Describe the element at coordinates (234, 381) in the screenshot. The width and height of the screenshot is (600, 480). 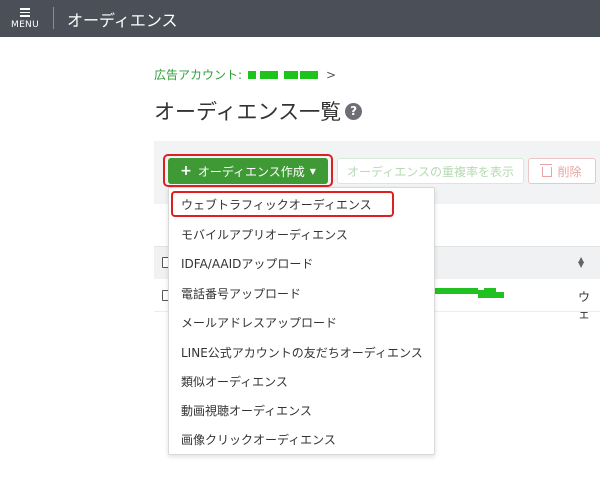
I see `menu-item-lookalike: 類似オーディエンス` at that location.